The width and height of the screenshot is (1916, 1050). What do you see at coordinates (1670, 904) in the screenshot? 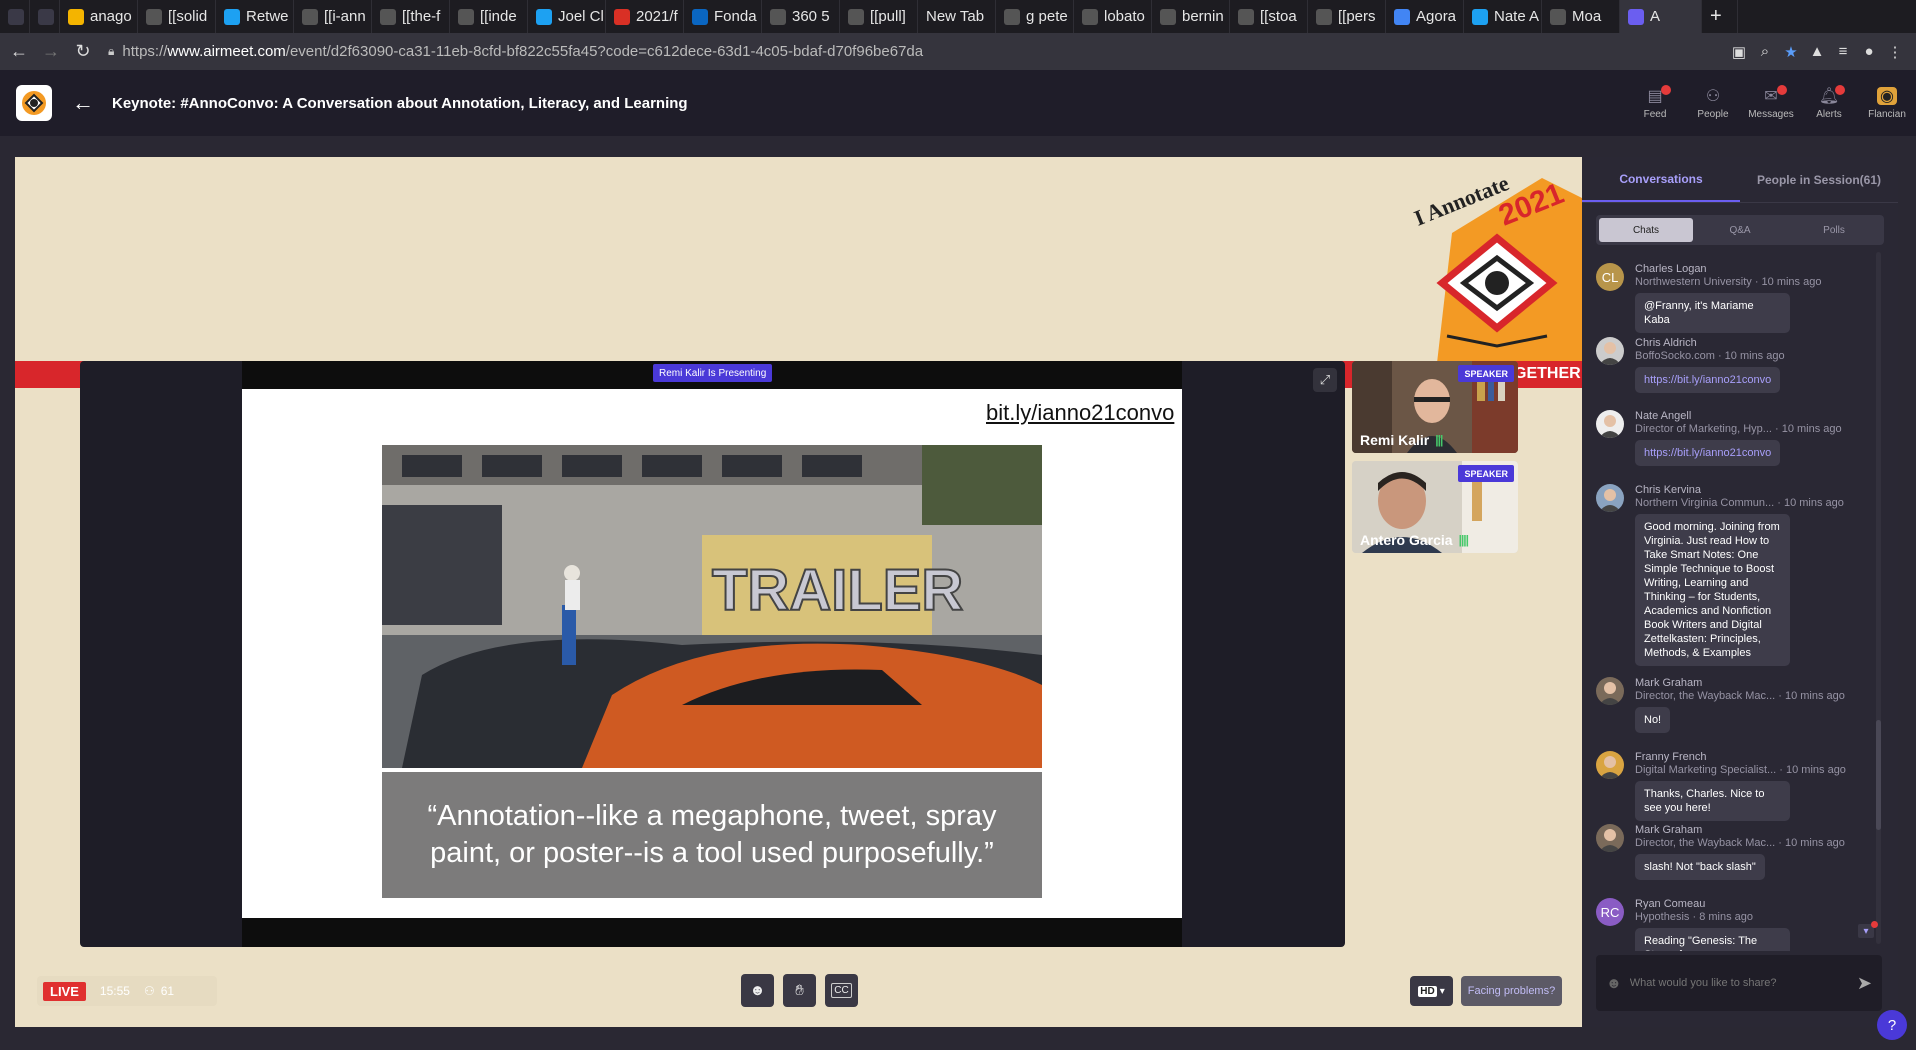
I see `message-author: Ryan Comeau` at bounding box center [1670, 904].